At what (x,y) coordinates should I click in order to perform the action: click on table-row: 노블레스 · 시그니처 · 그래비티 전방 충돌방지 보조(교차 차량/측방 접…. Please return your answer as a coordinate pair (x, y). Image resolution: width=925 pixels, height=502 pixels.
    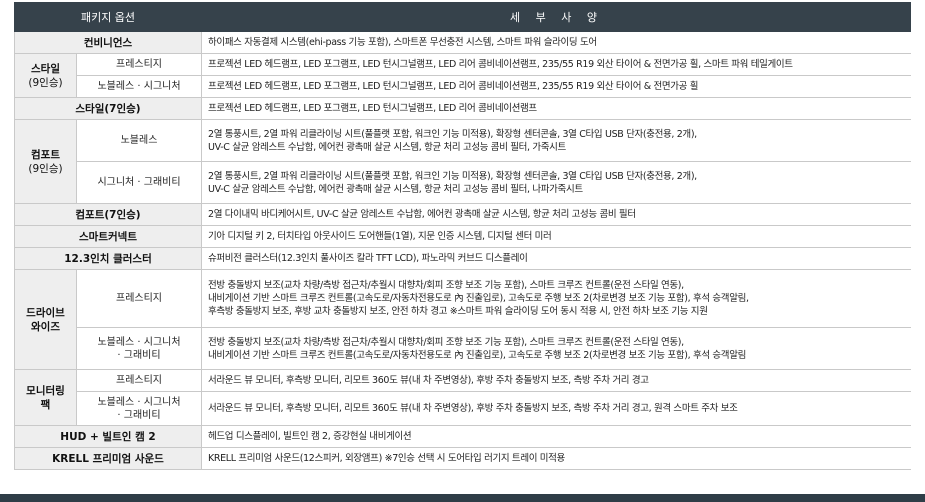
    Looking at the image, I should click on (464, 348).